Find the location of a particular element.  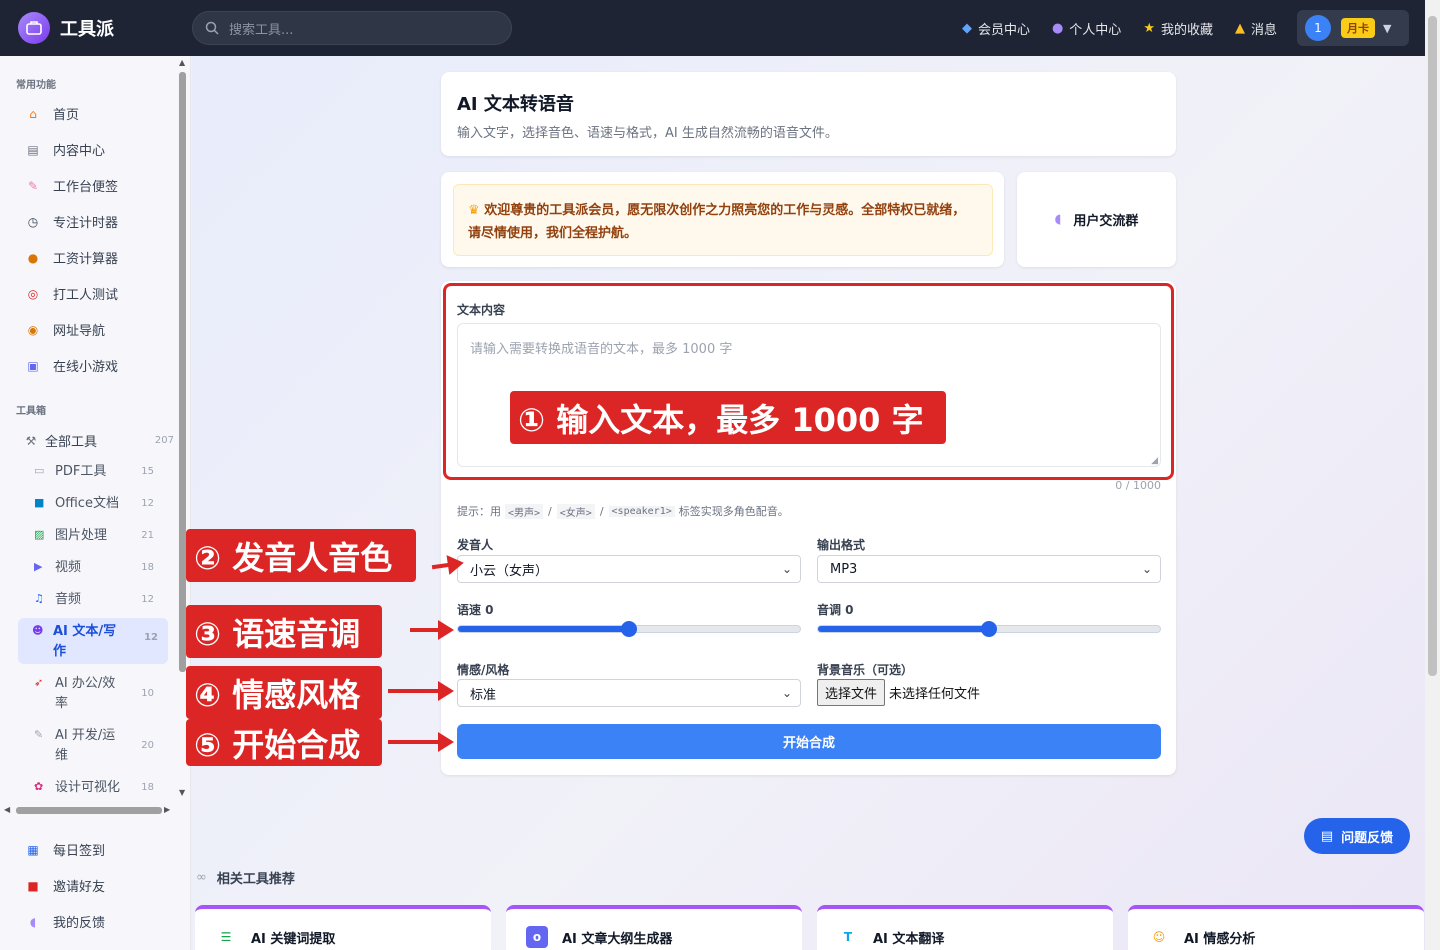

scroll-right-icon: ▶ is located at coordinates (167, 809).